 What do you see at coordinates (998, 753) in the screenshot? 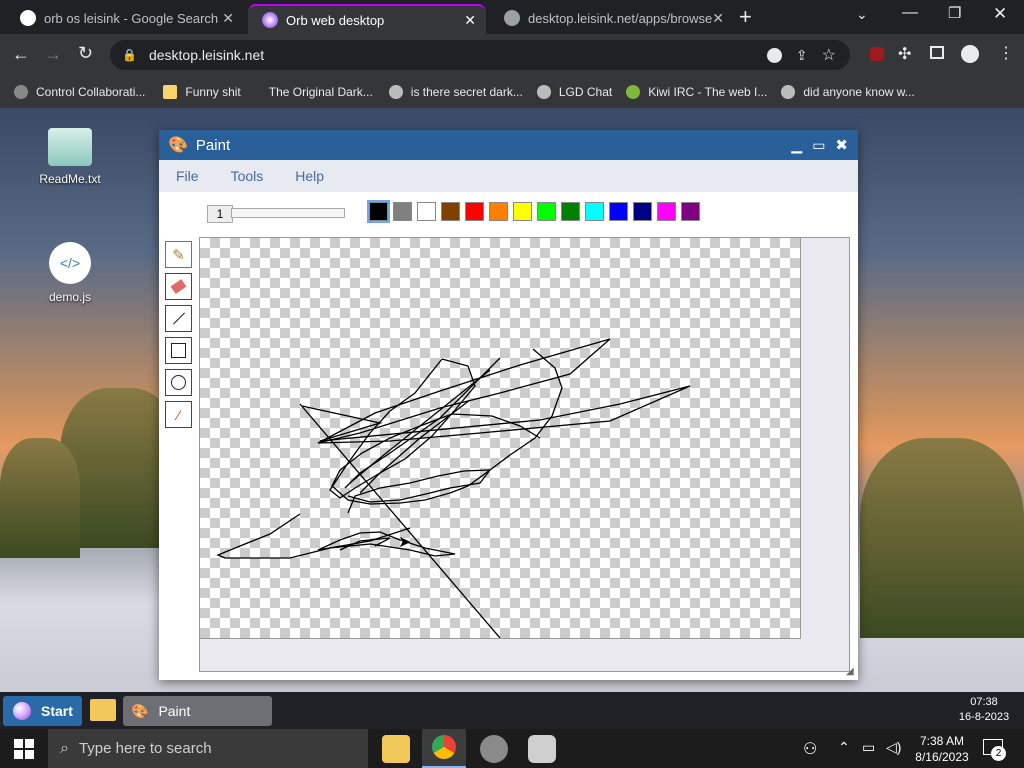
I see `notification-badge: 2` at bounding box center [998, 753].